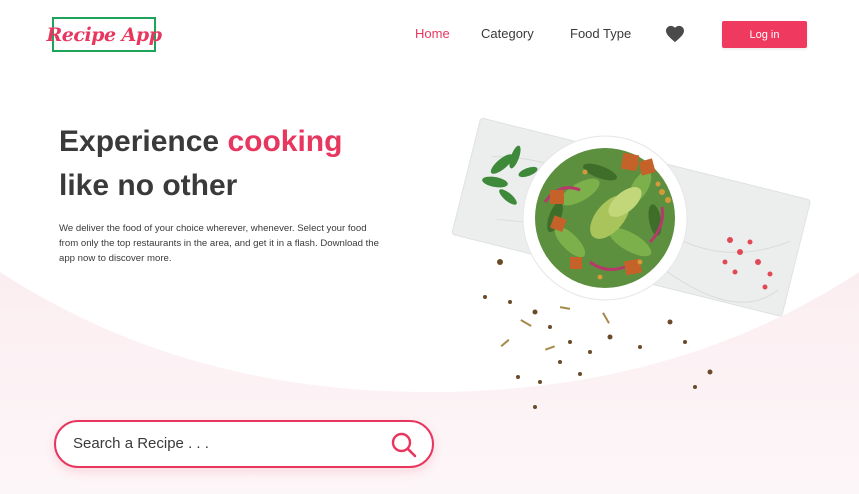 The width and height of the screenshot is (859, 494). I want to click on search-icon, so click(404, 445).